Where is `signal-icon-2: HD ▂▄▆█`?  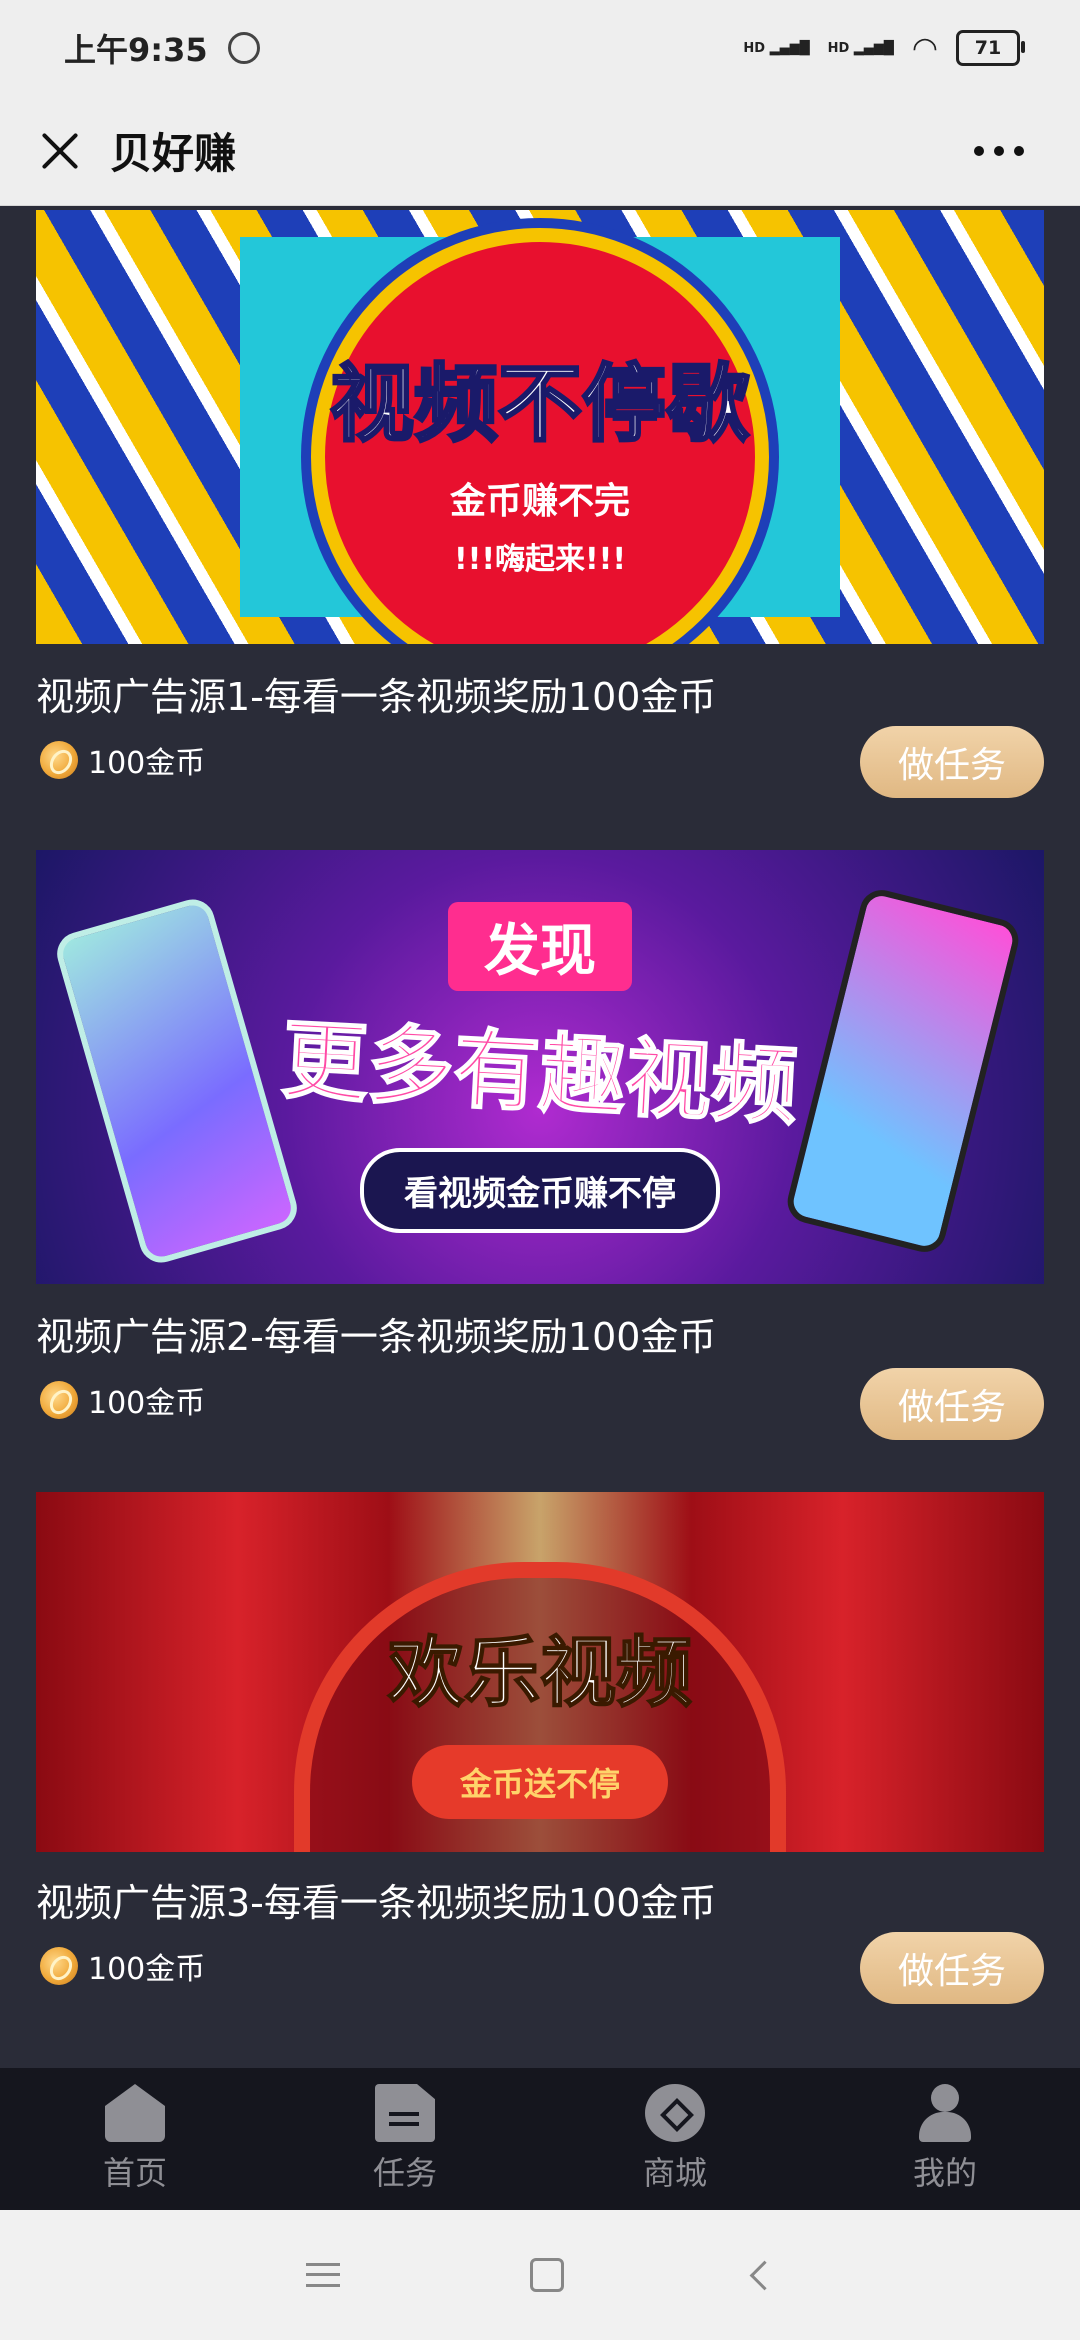 signal-icon-2: HD ▂▄▆█ is located at coordinates (860, 48).